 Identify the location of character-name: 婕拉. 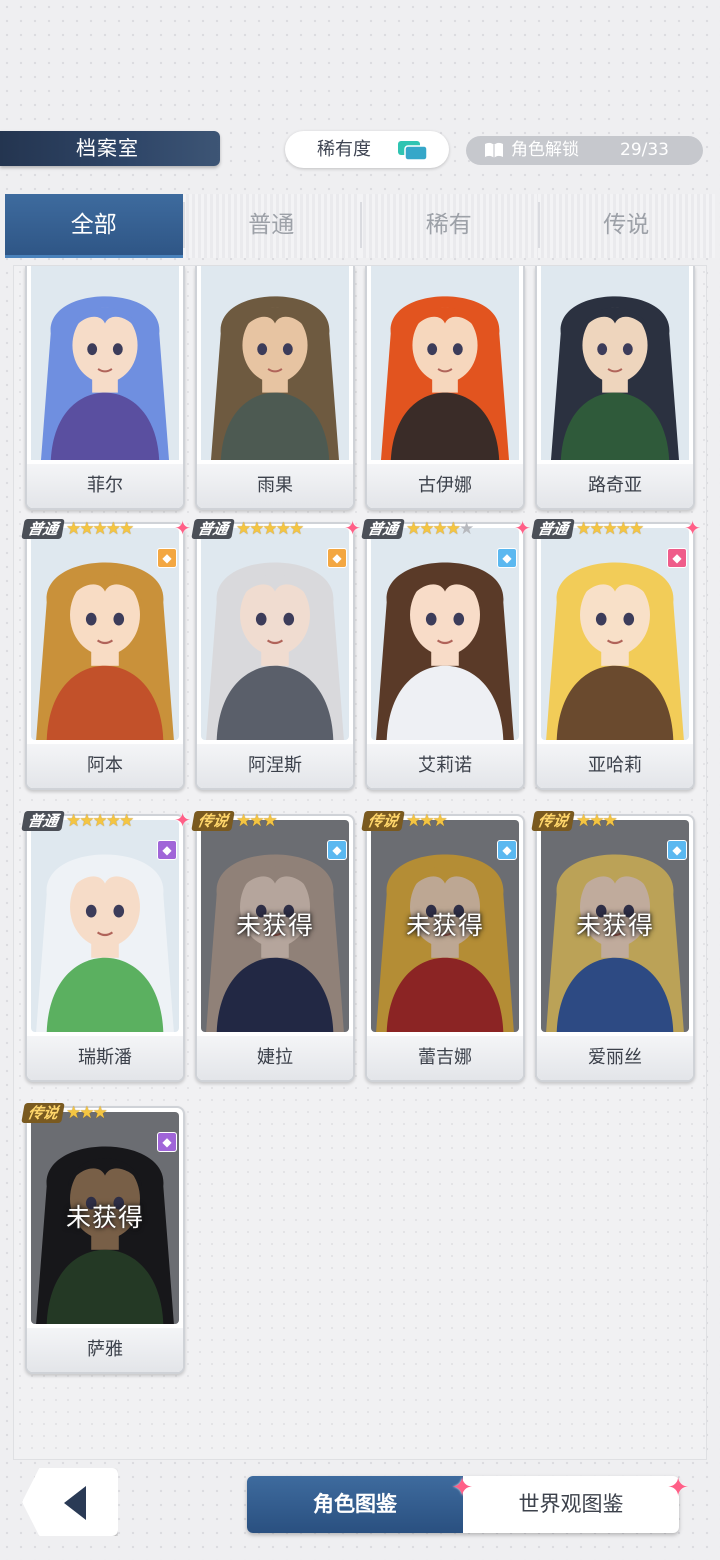
(275, 1058).